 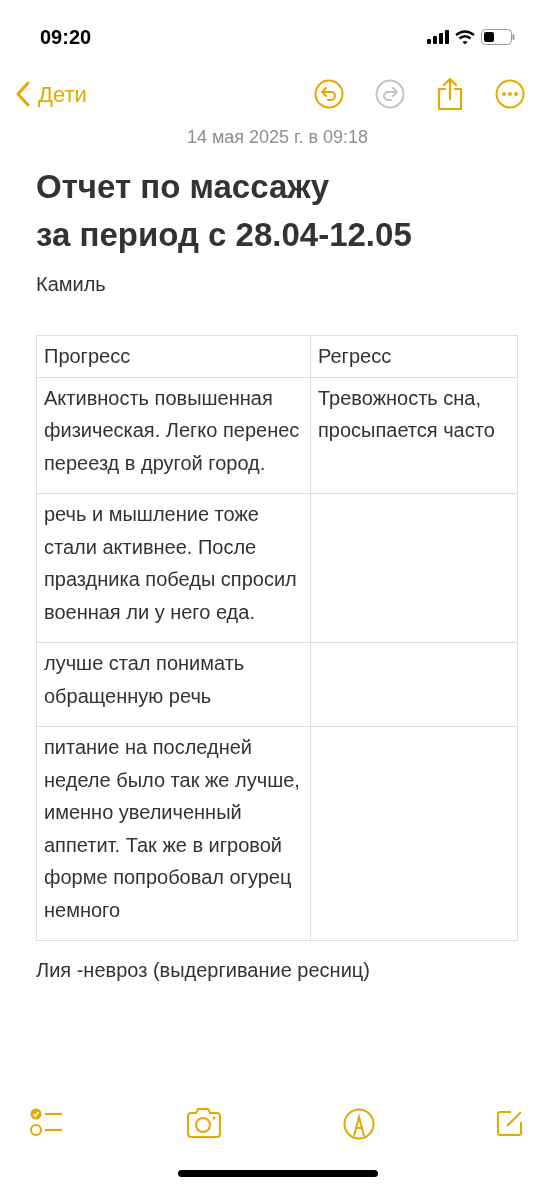 What do you see at coordinates (450, 94) in the screenshot?
I see `share-icon` at bounding box center [450, 94].